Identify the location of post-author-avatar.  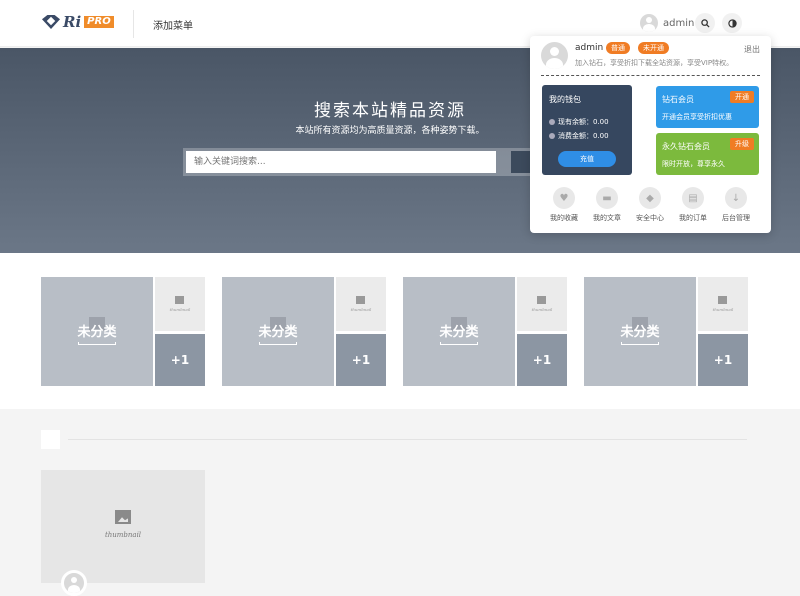
(74, 583).